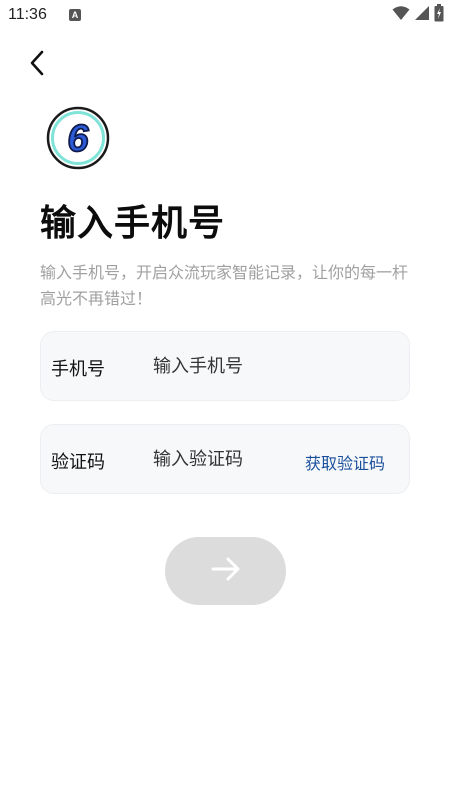  What do you see at coordinates (345, 462) in the screenshot?
I see `get-code-button: 获取验证码` at bounding box center [345, 462].